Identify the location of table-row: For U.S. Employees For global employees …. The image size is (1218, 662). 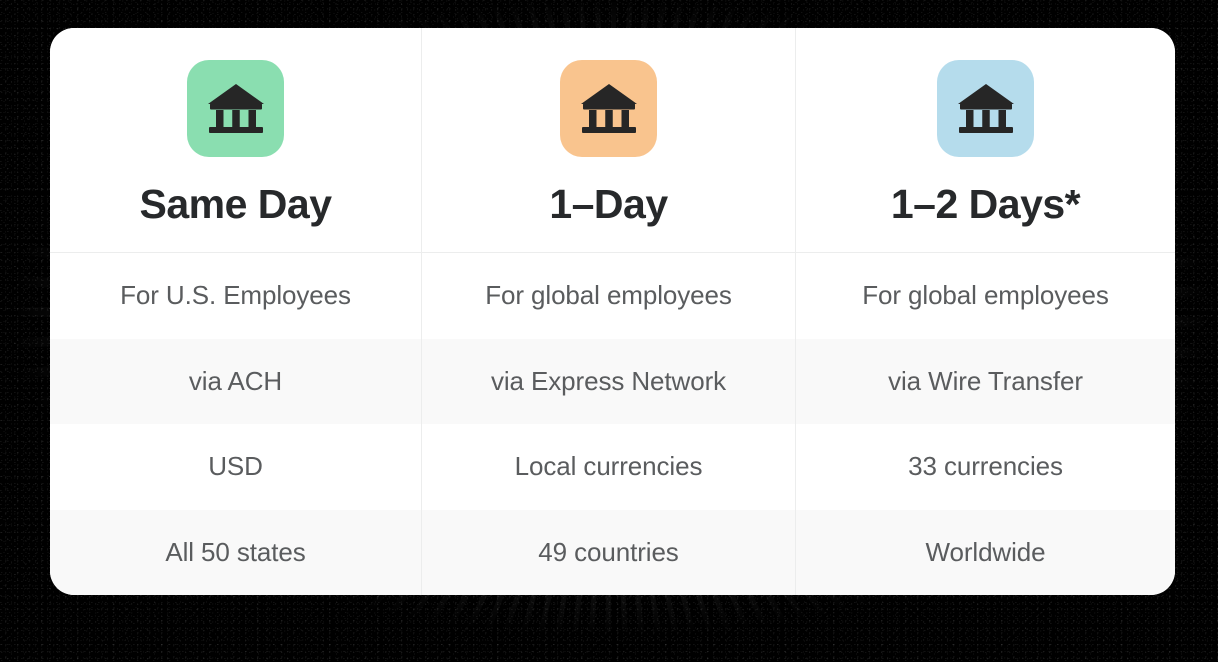
(612, 296).